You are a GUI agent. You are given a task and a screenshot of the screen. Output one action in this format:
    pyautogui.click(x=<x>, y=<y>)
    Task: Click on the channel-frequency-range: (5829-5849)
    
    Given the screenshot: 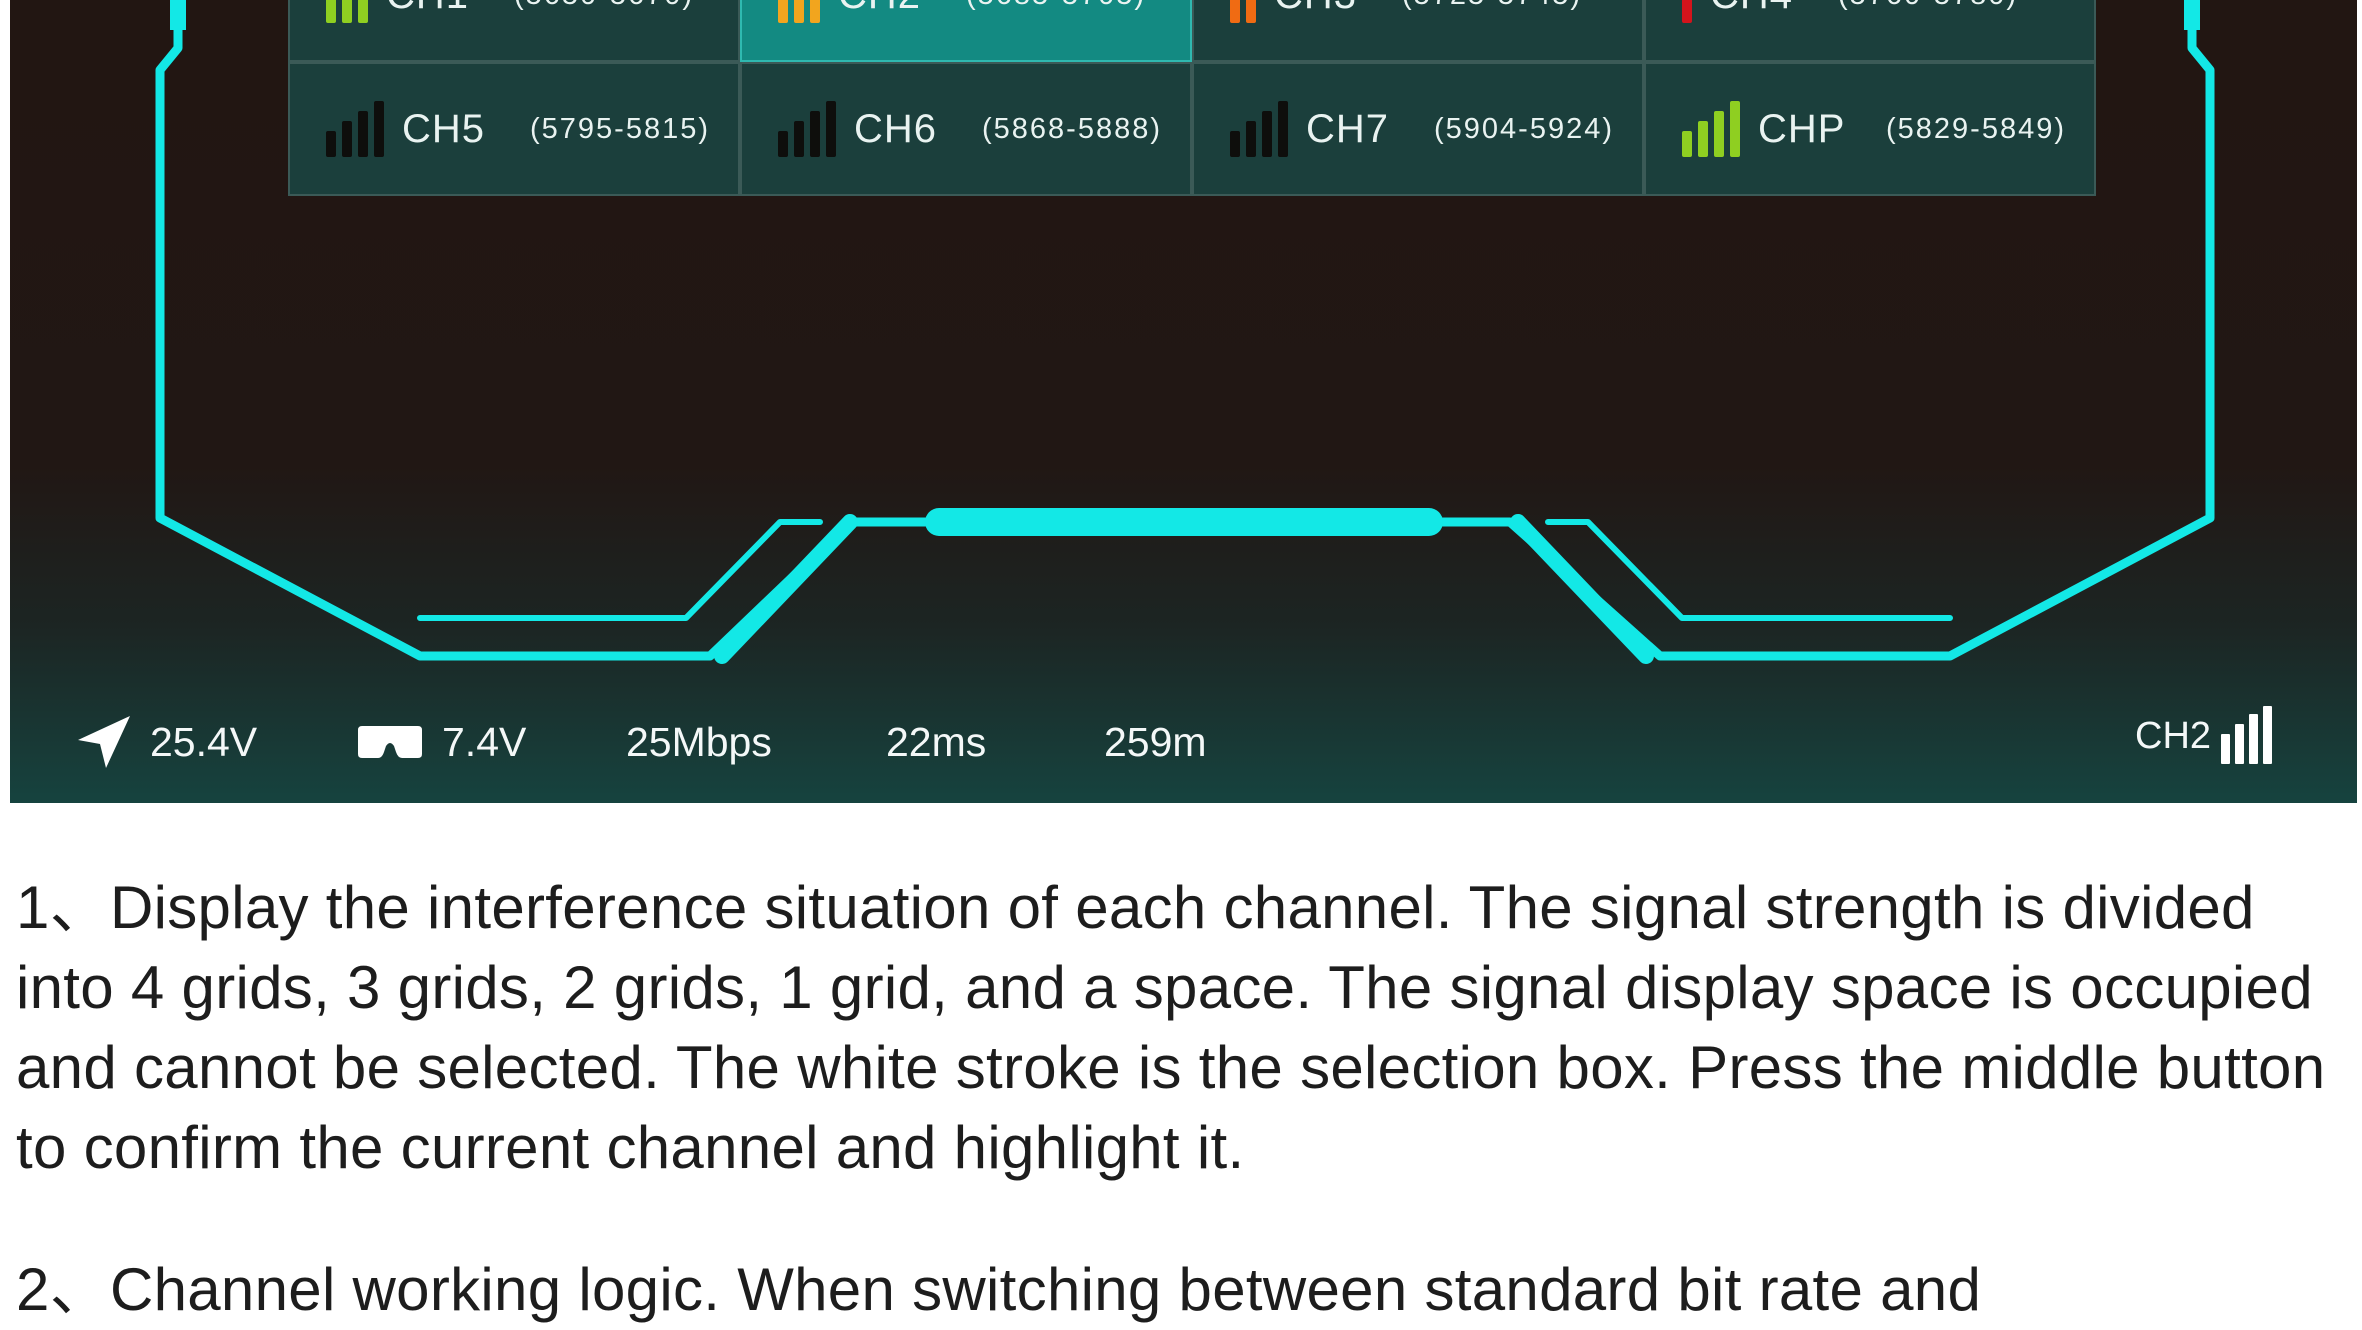 What is the action you would take?
    pyautogui.click(x=1976, y=128)
    